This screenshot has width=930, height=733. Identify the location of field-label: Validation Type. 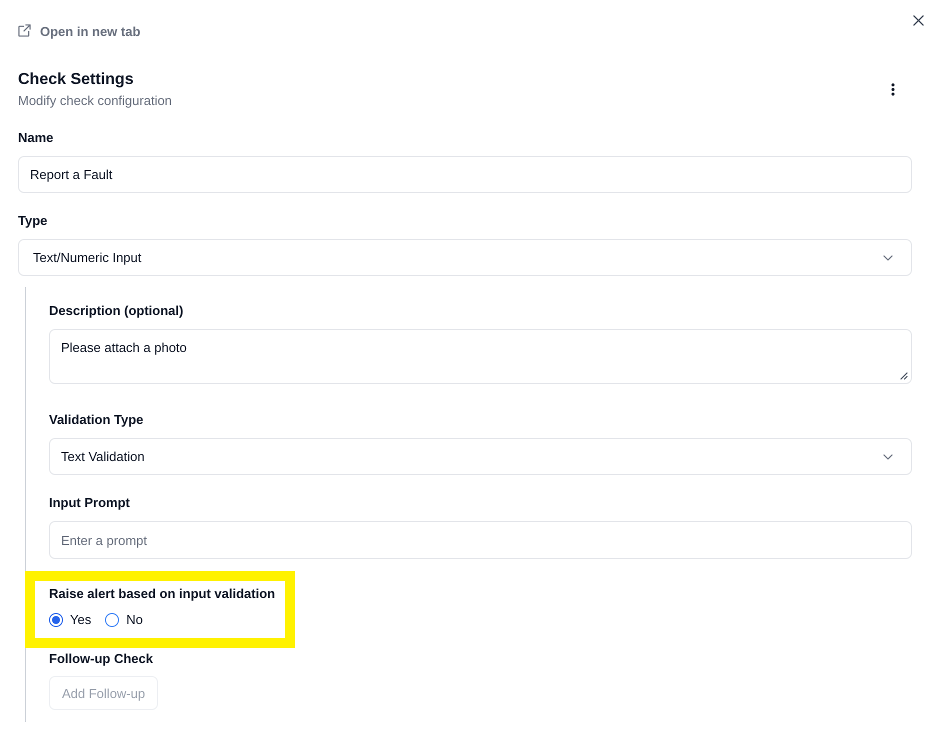
(96, 420).